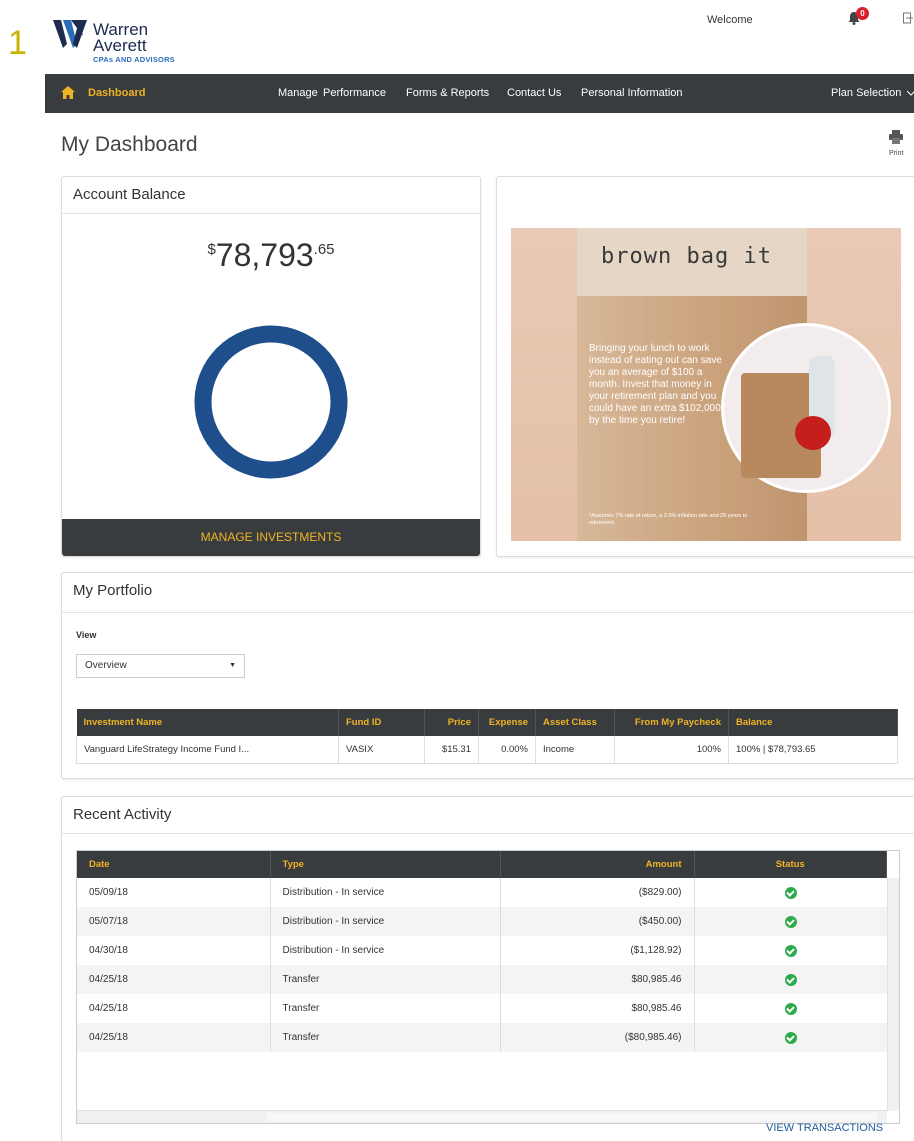  Describe the element at coordinates (86, 635) in the screenshot. I see `view-label: View` at that location.